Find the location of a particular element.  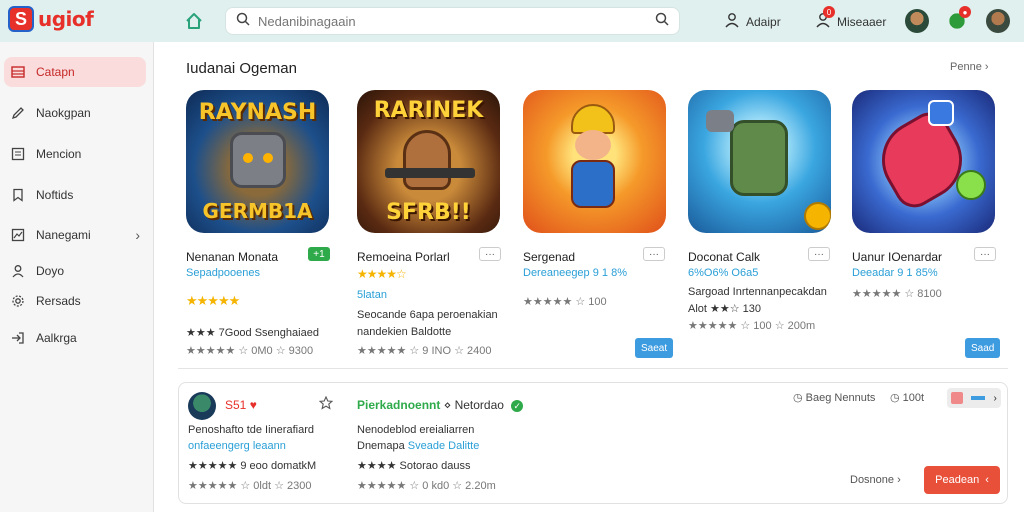

messages-label: Miseaaer is located at coordinates (862, 21).